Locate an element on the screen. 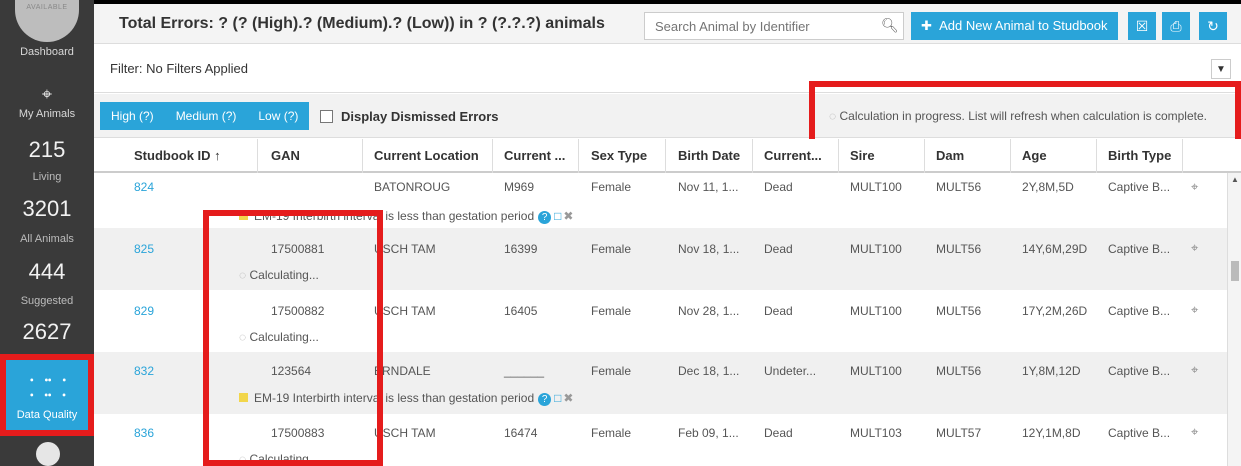  severity-medium-button: Medium (?) is located at coordinates (206, 116).